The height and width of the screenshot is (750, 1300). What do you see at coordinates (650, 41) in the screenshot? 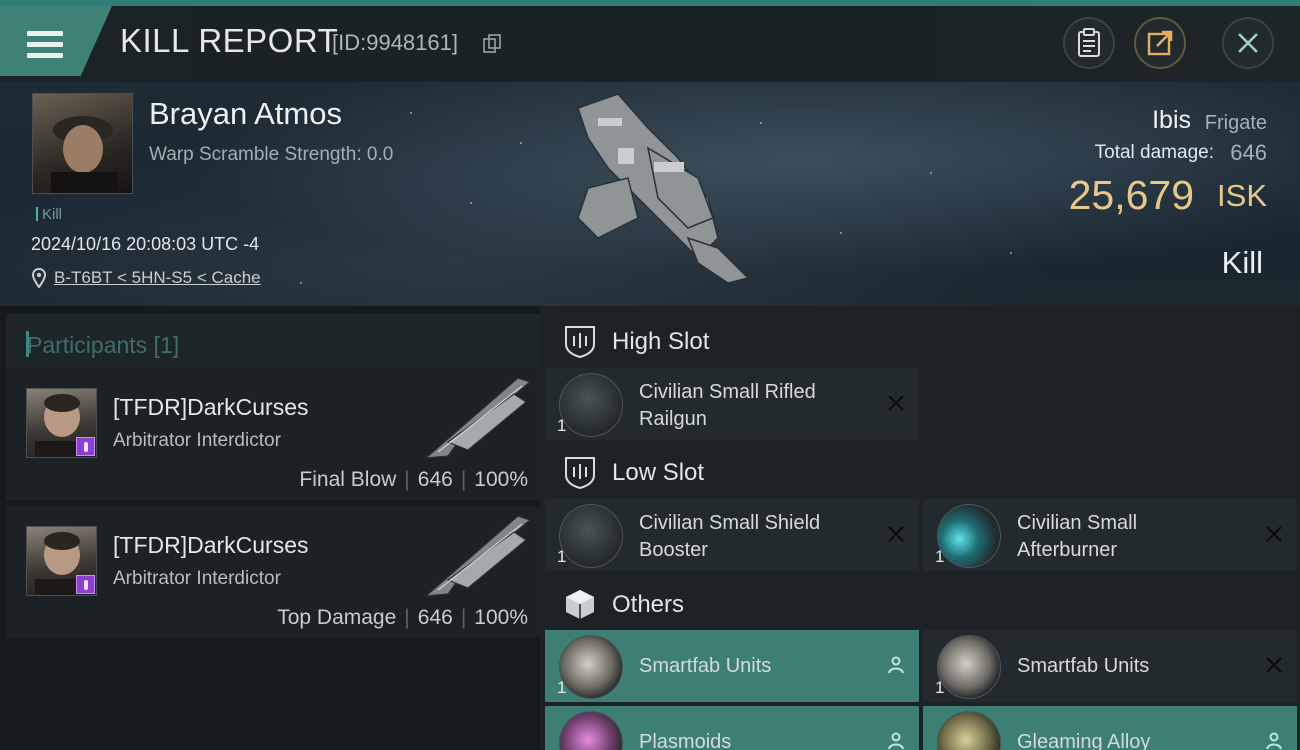
I see `top-bar: KILL REPORT [ID:9948161]` at bounding box center [650, 41].